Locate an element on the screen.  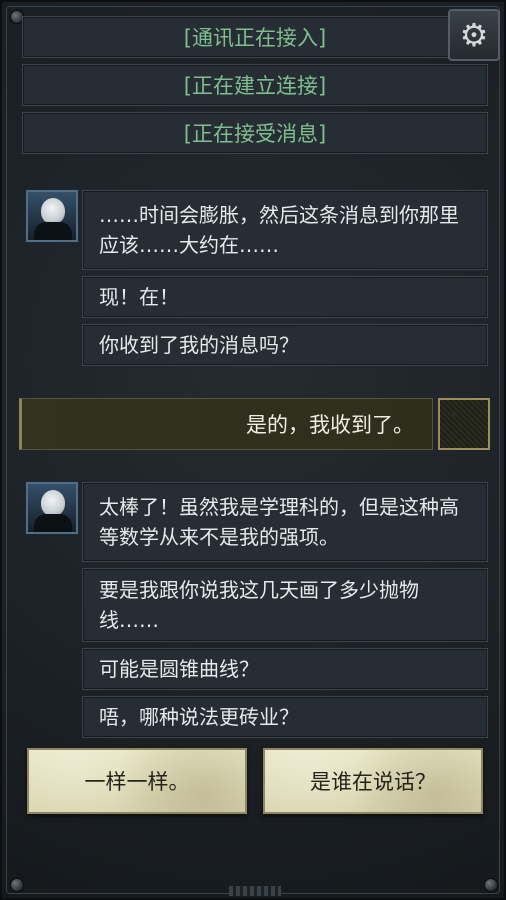
npc-message: 太棒了！虽然我是学理科的，但是这种高等数学从来不是我的强项。 is located at coordinates (285, 522).